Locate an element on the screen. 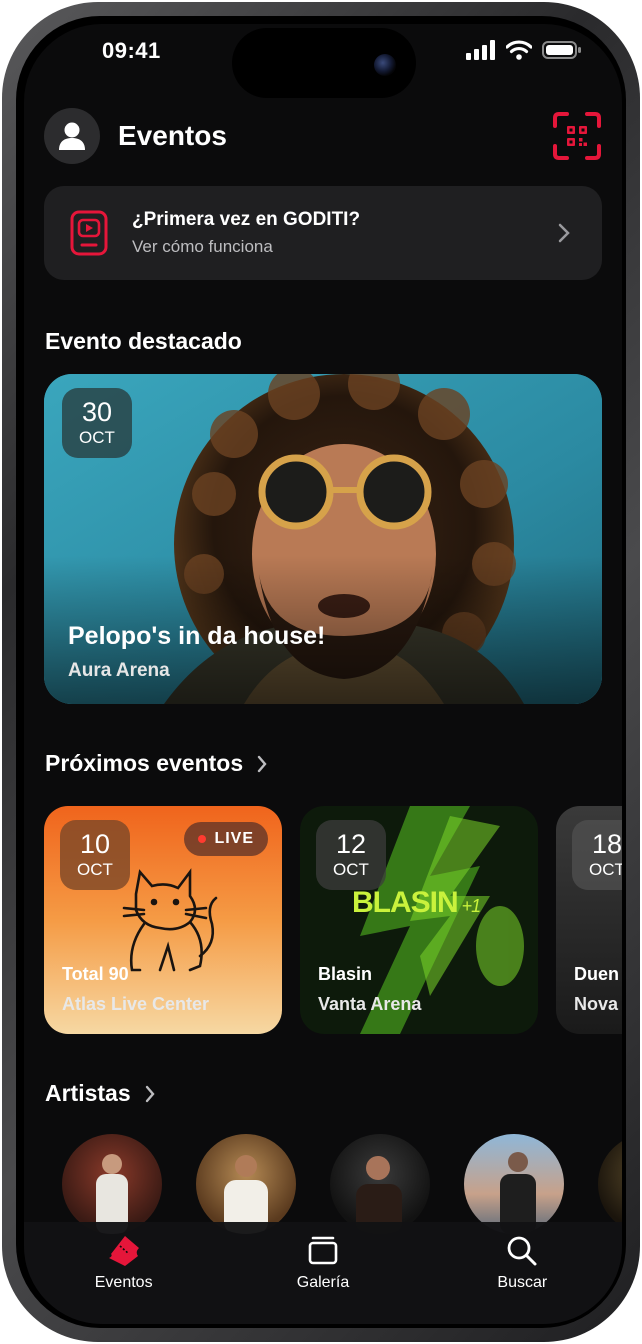 The height and width of the screenshot is (1344, 642). banner-title: ¿Primera vez en GODITI? is located at coordinates (246, 219).